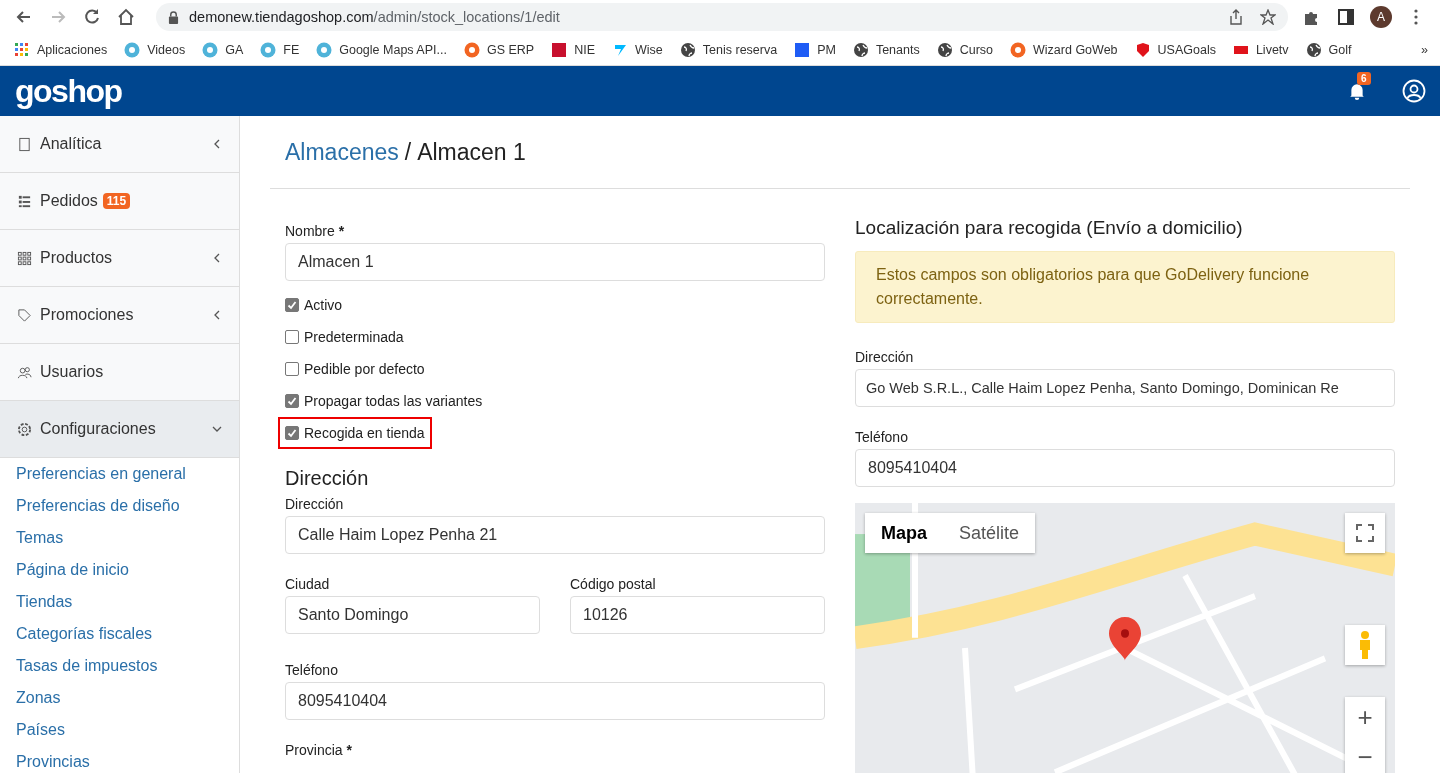 The height and width of the screenshot is (773, 1440). What do you see at coordinates (314, 750) in the screenshot?
I see `field-label: Provincia` at bounding box center [314, 750].